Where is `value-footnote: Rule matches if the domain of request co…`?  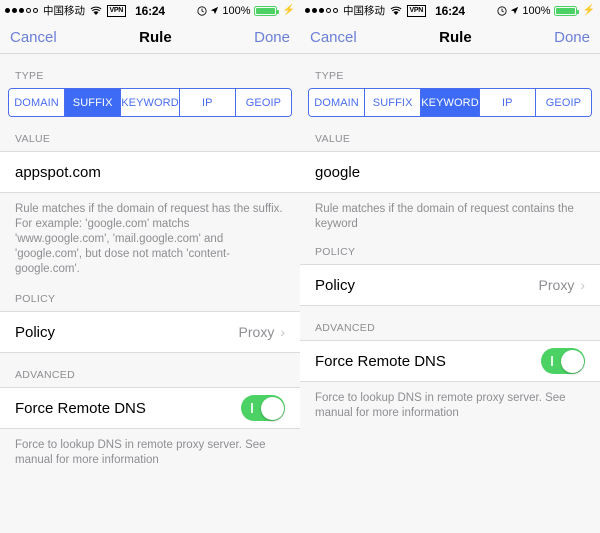 value-footnote: Rule matches if the domain of request co… is located at coordinates (444, 216).